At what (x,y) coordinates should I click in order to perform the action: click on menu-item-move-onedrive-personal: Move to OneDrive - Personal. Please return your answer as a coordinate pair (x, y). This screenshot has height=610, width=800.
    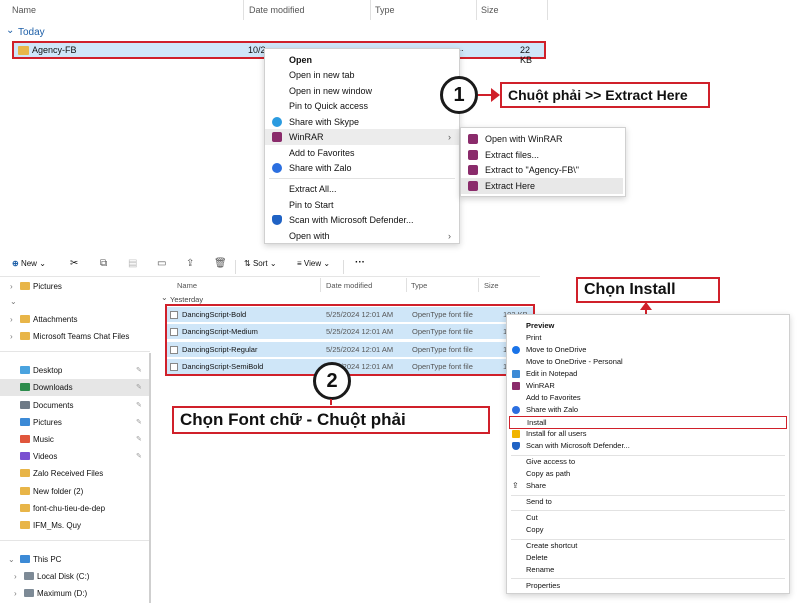
    Looking at the image, I should click on (648, 362).